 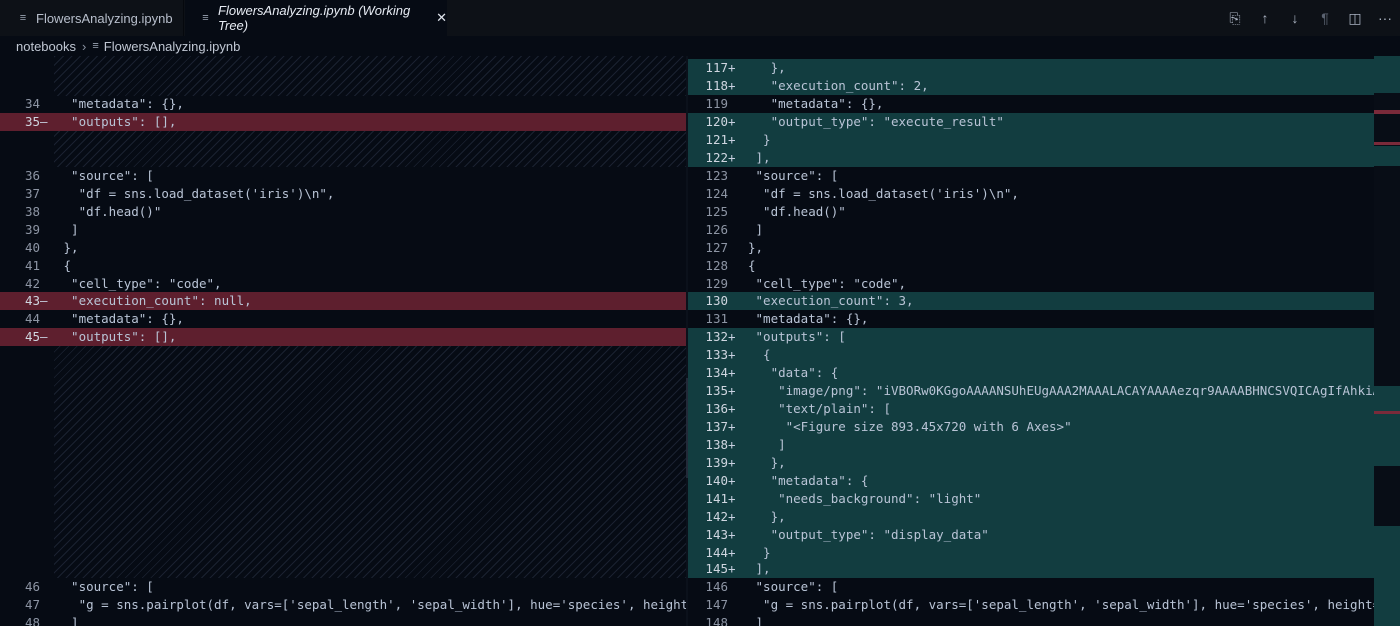 I want to click on code-line-inserted: 118 + "execution_count": 2,, so click(x=1031, y=86).